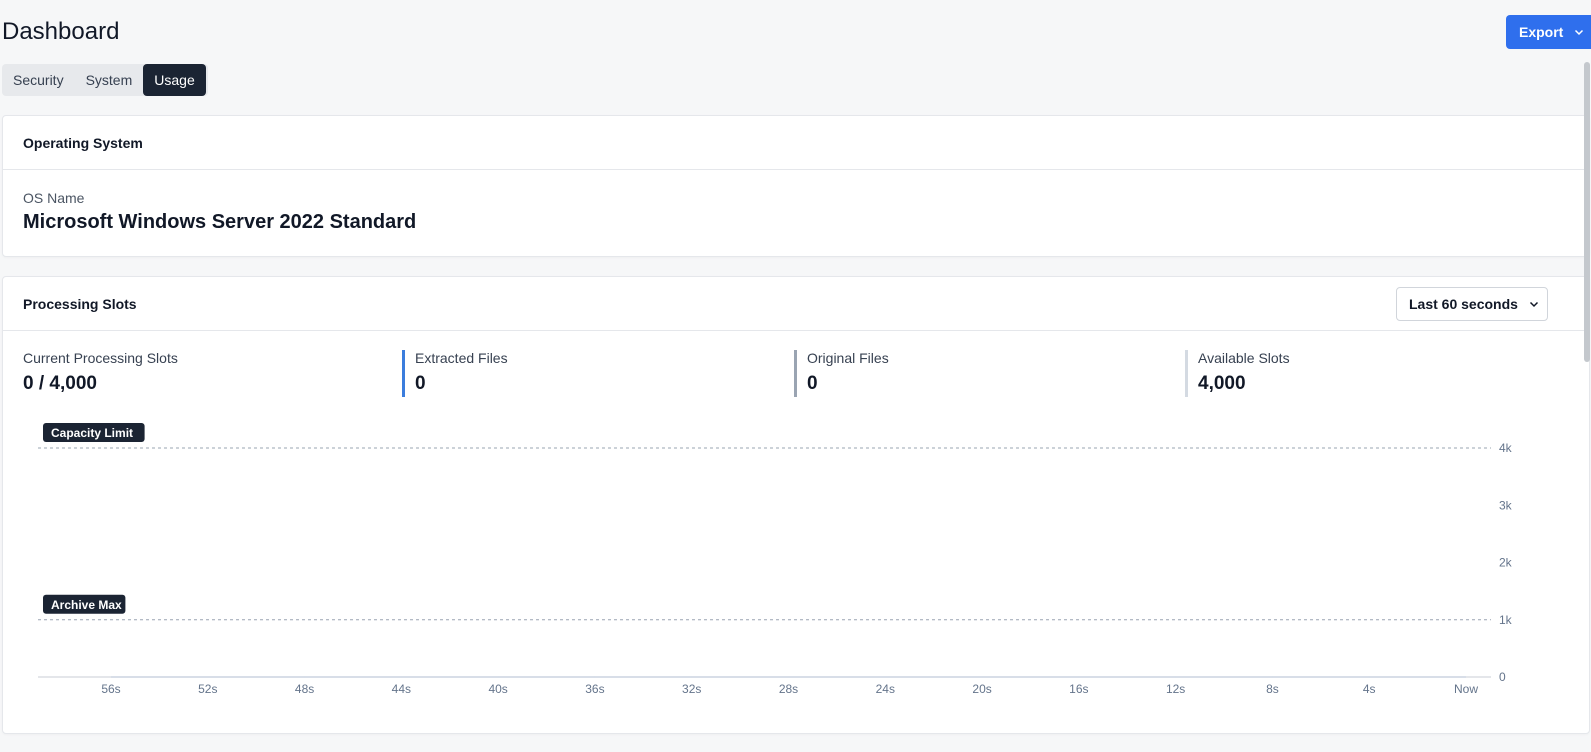  Describe the element at coordinates (304, 689) in the screenshot. I see `x-tick-label: 48s` at that location.